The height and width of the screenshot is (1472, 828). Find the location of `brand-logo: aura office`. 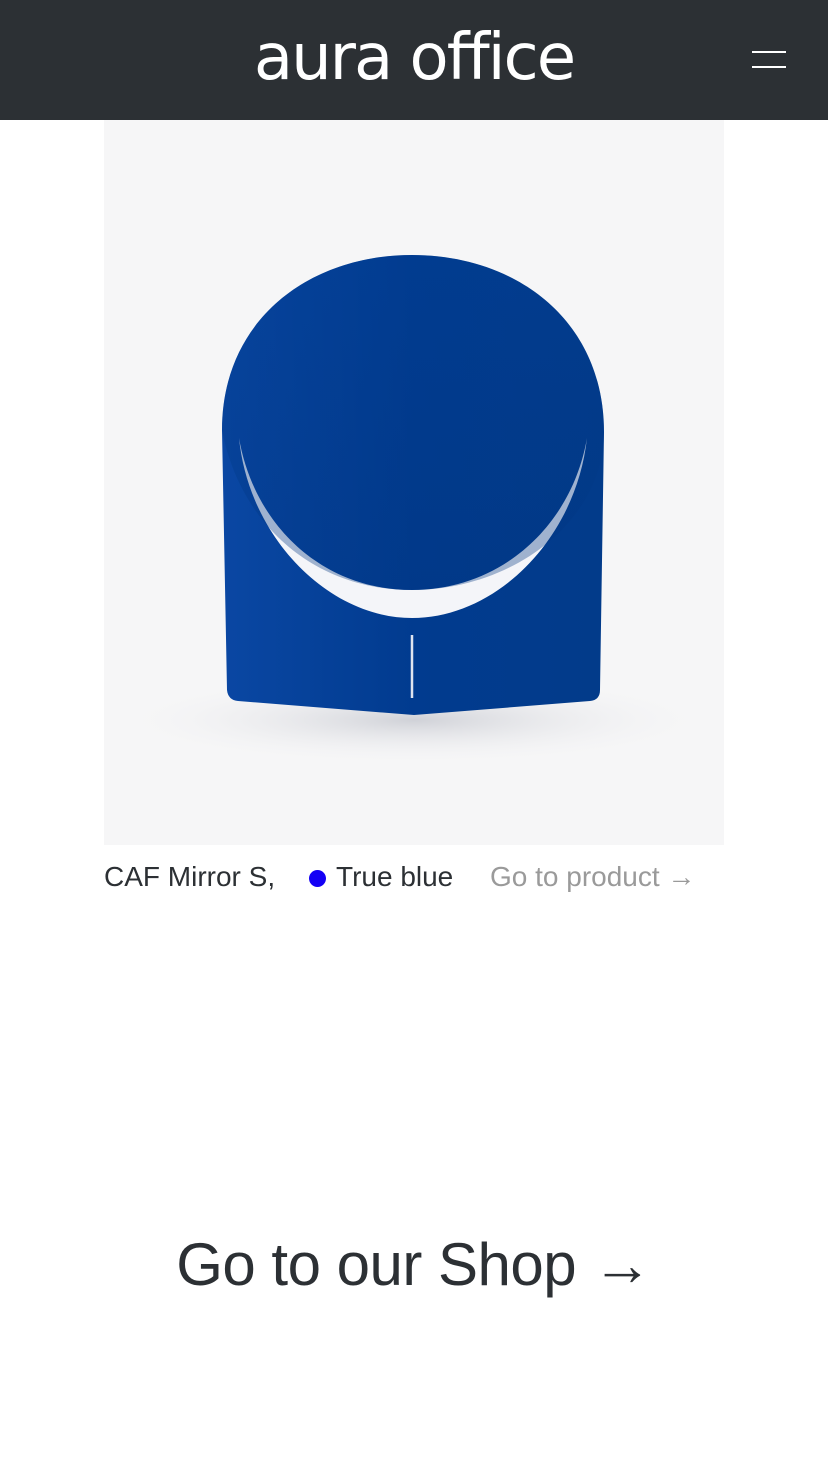

brand-logo: aura office is located at coordinates (414, 58).